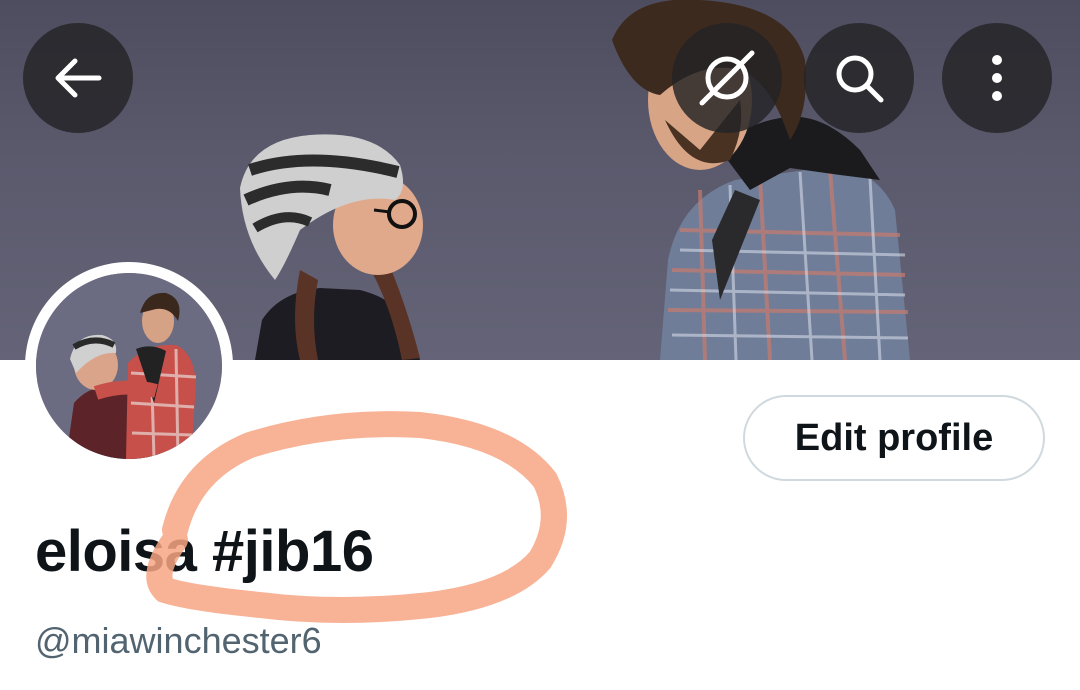  I want to click on back-button, so click(78, 78).